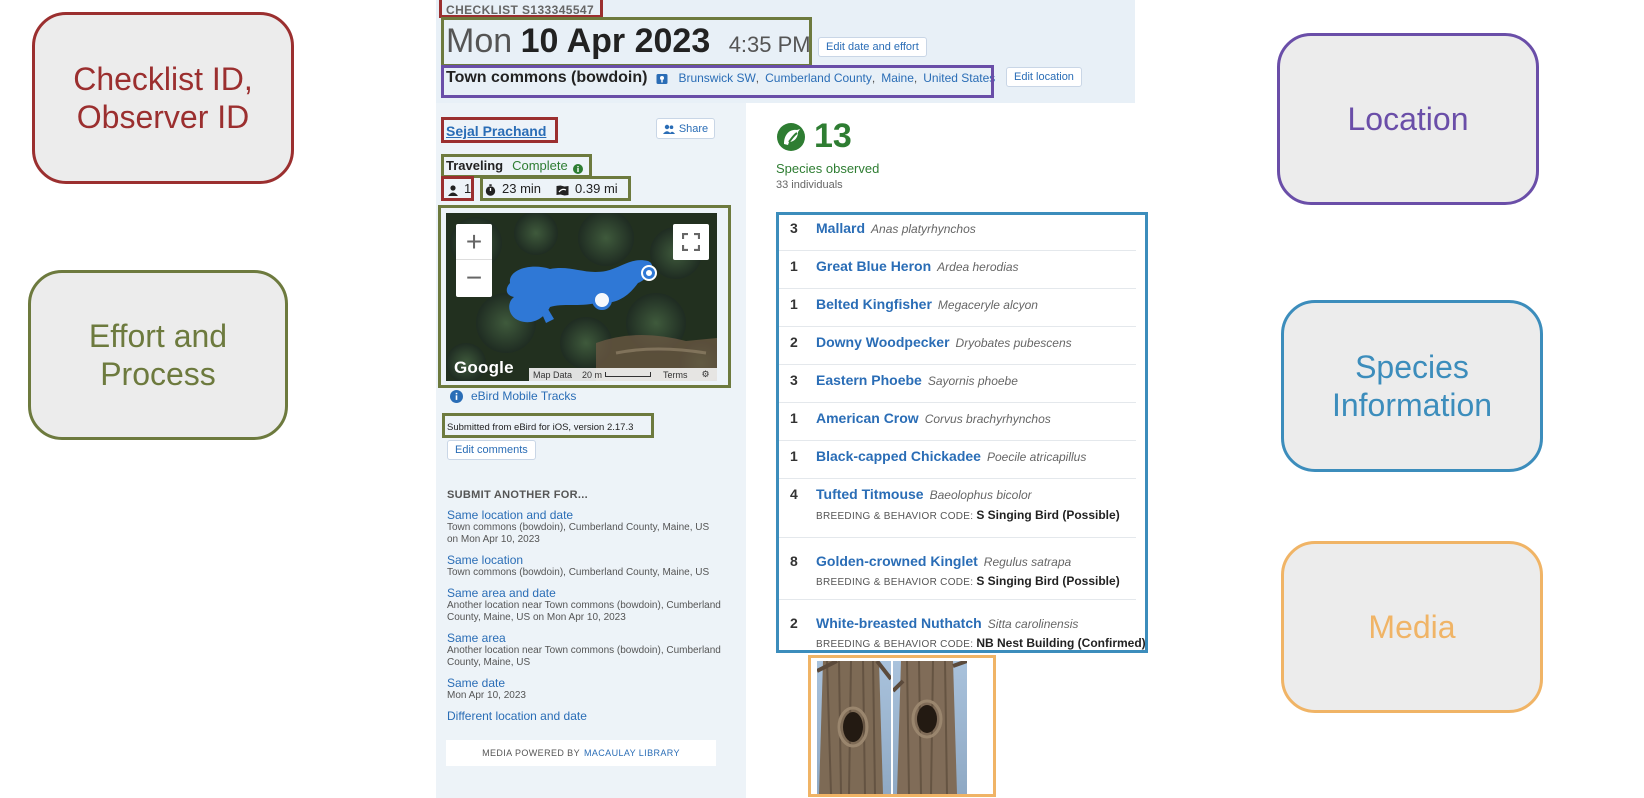 The image size is (1644, 798). I want to click on protocol-highlight, so click(516, 166).